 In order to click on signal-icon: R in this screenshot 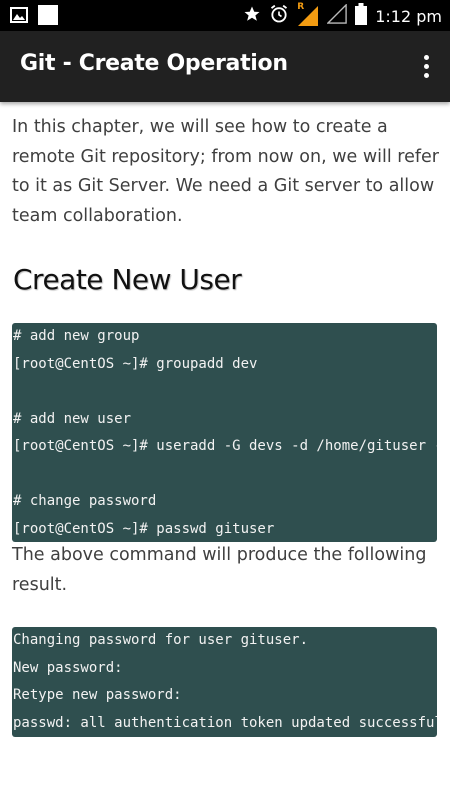, I will do `click(308, 14)`.